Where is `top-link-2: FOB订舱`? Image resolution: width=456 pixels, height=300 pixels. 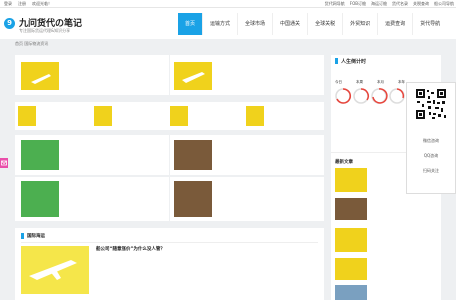
top-link-2: FOB订舱 is located at coordinates (358, 4).